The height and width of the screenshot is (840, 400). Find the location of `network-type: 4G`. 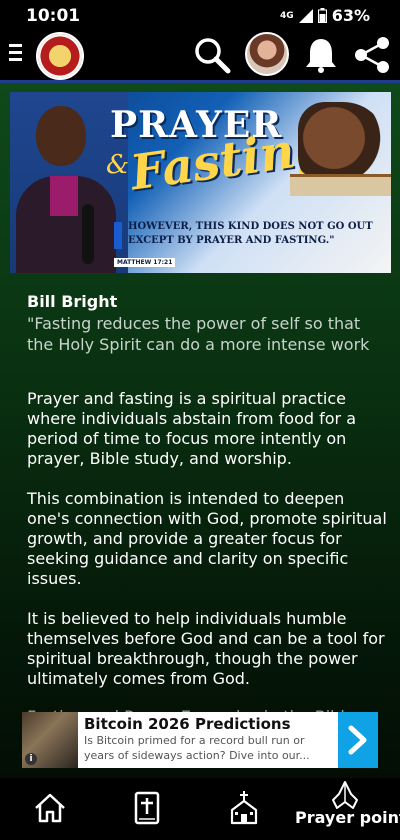

network-type: 4G is located at coordinates (287, 15).